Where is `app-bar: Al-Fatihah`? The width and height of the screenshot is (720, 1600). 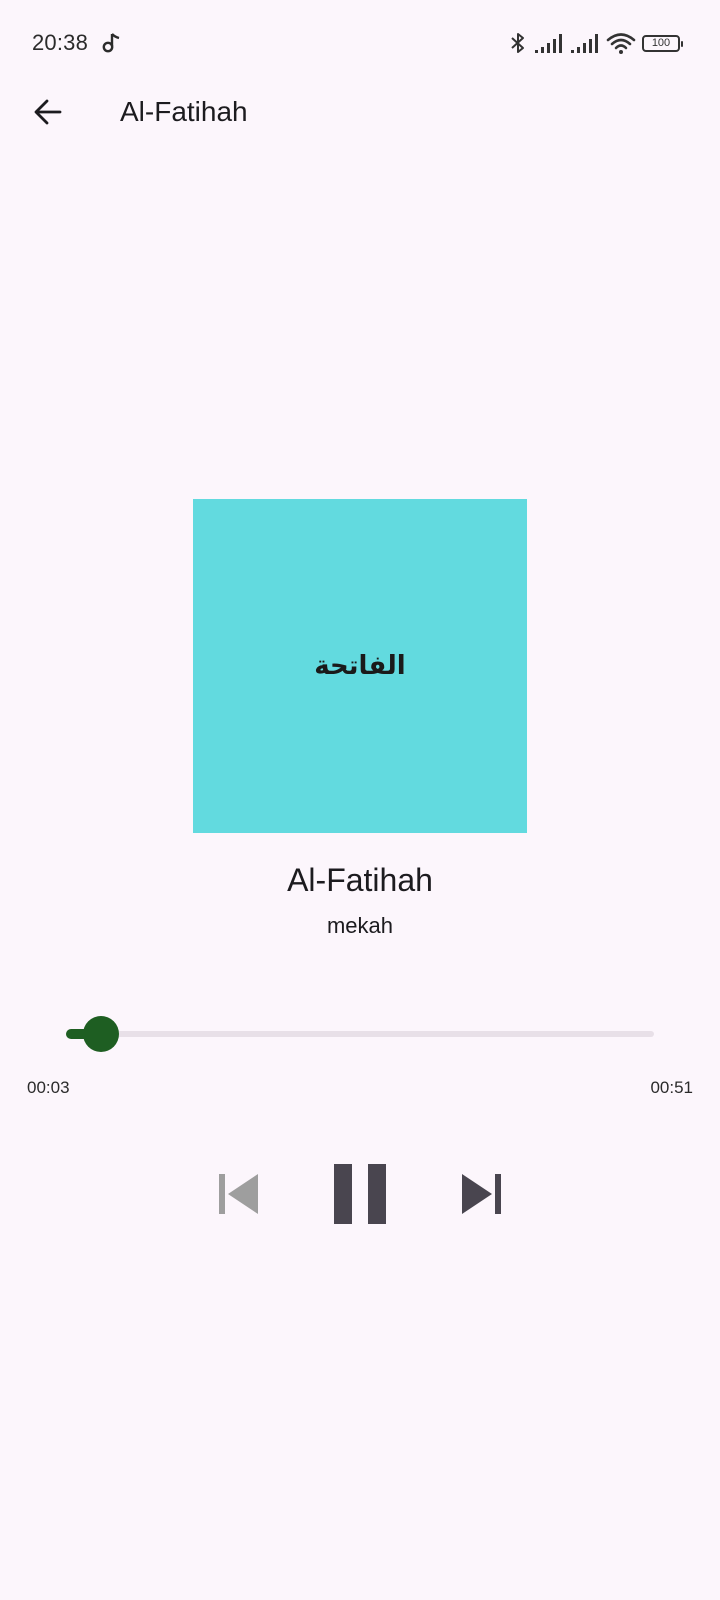
app-bar: Al-Fatihah is located at coordinates (360, 112).